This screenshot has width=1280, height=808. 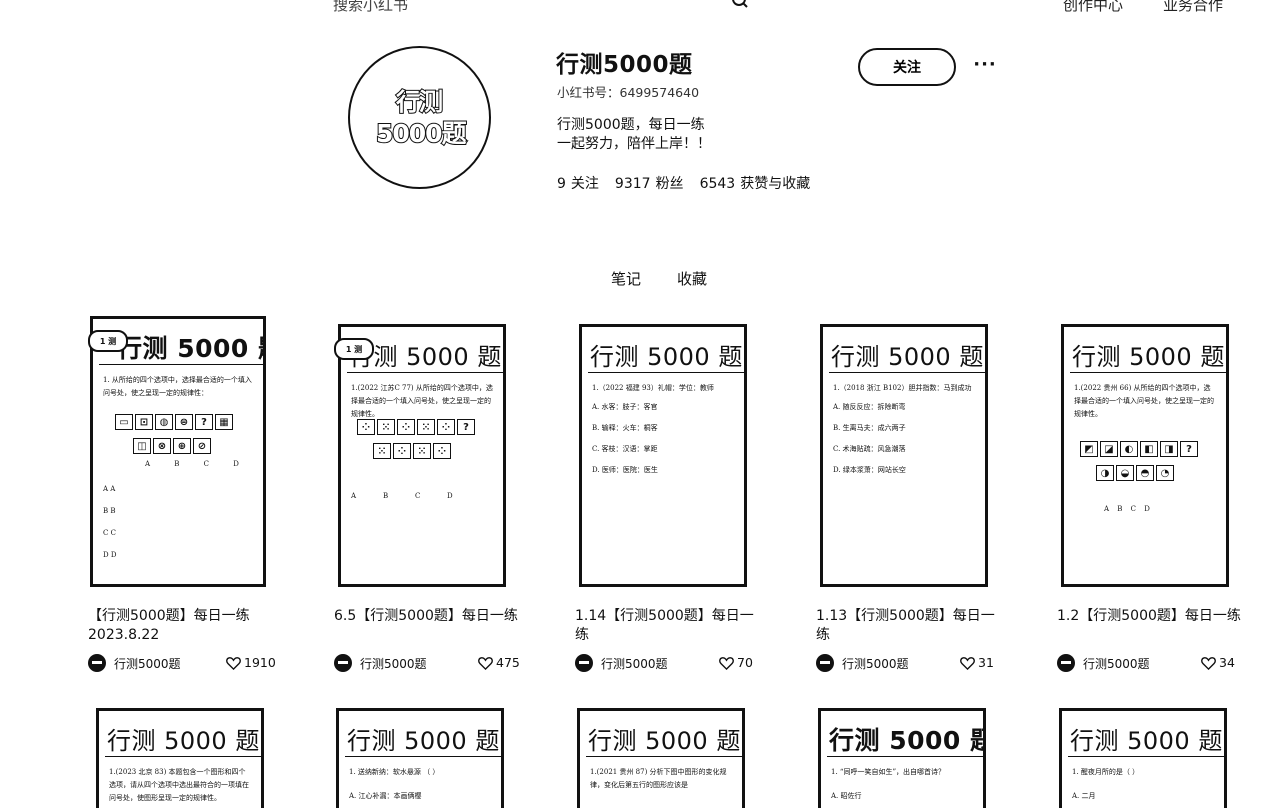 I want to click on note-caption: 1.14【行测5000题】每日一练, so click(x=670, y=626).